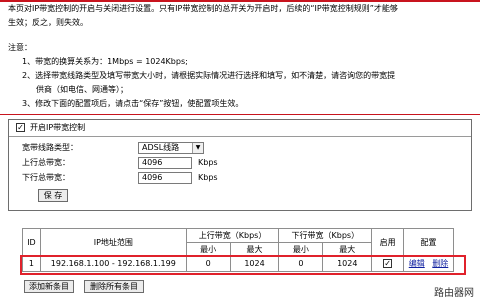 This screenshot has width=480, height=300. I want to click on enable-bandwidth-control-checkbox: ✓, so click(20, 127).